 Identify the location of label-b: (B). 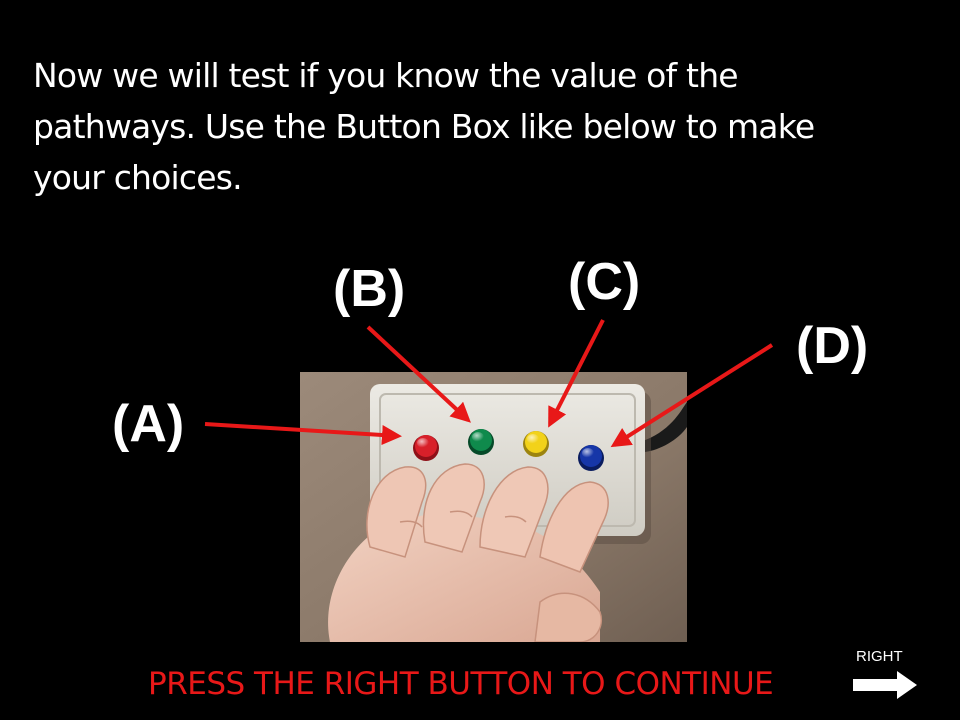
(369, 289).